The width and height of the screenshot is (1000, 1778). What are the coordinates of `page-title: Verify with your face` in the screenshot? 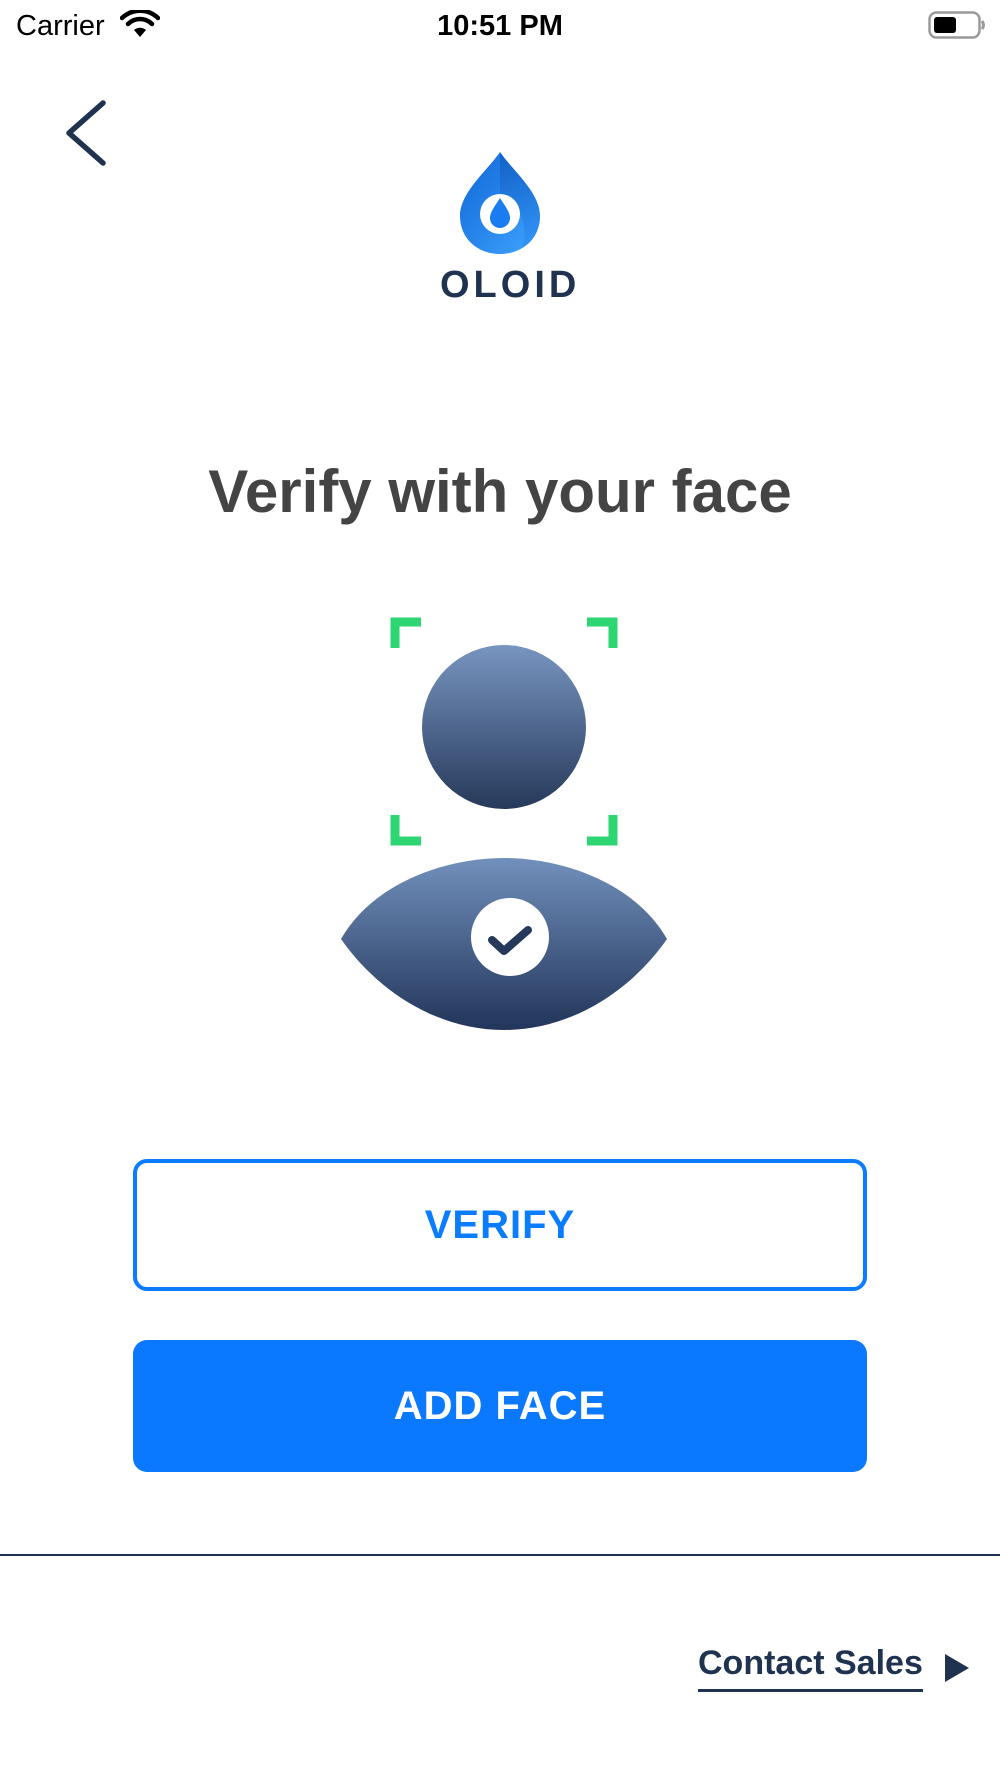 It's located at (500, 491).